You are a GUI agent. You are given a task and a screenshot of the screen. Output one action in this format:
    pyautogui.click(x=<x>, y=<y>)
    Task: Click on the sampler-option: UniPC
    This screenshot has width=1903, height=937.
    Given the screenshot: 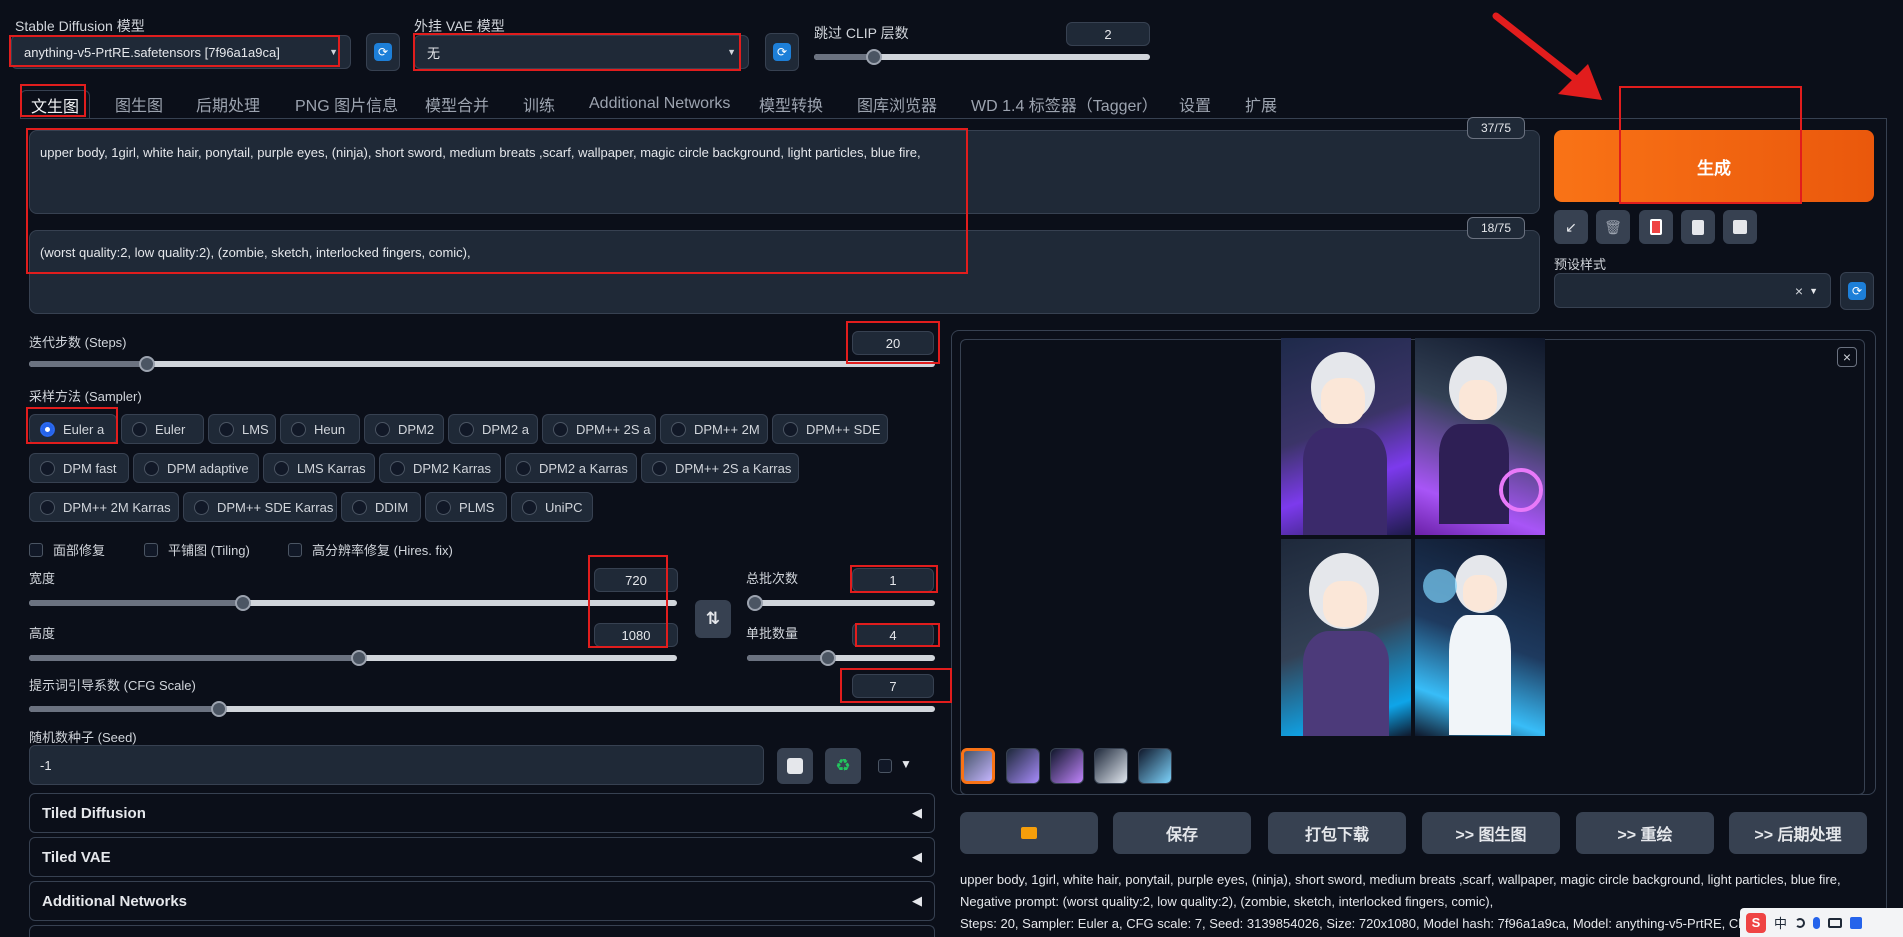 What is the action you would take?
    pyautogui.click(x=552, y=507)
    